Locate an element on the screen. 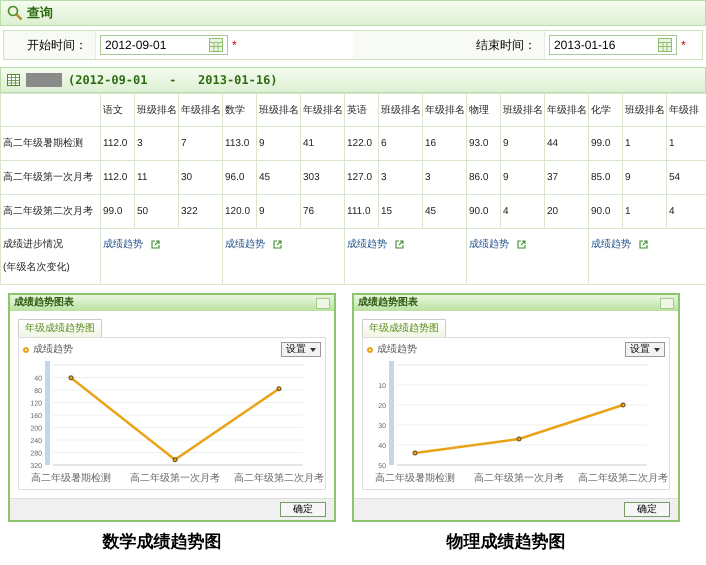  date-range-title: (2012-09-01 - 2013-01-16) is located at coordinates (173, 80).